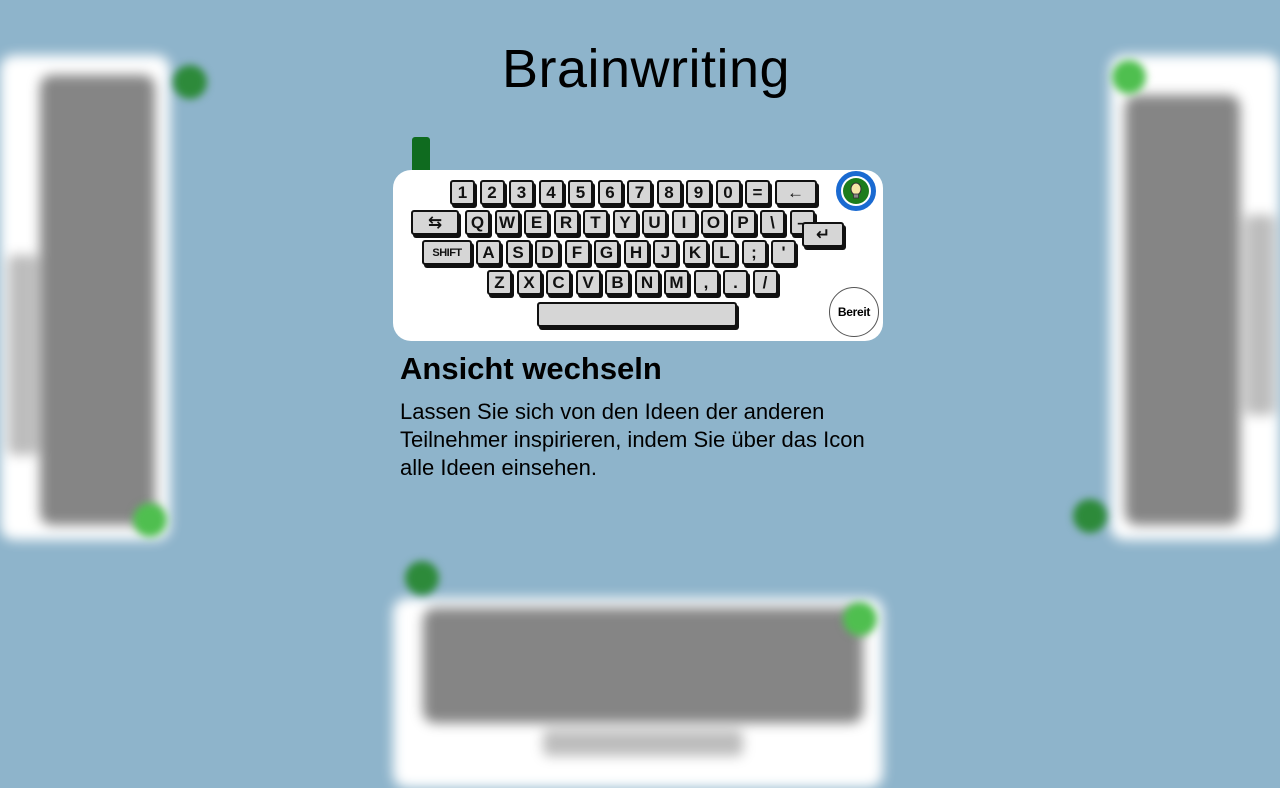  I want to click on key-H: H, so click(636, 252).